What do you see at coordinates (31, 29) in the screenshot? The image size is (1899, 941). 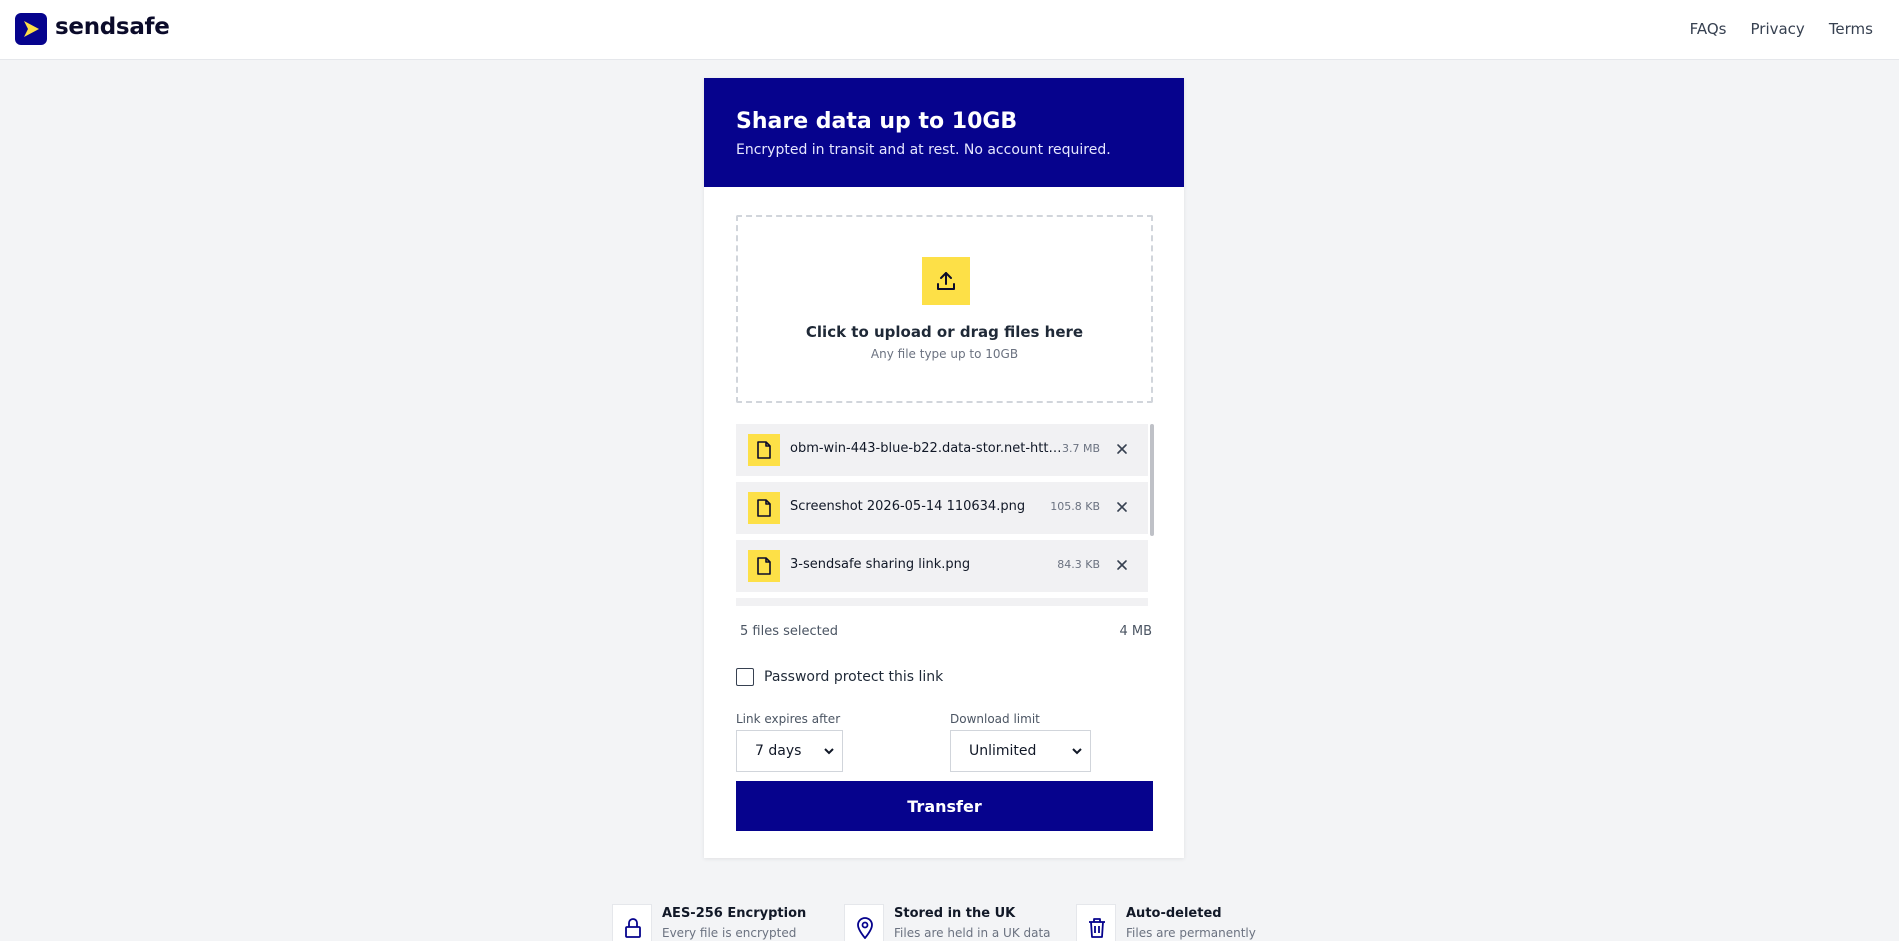 I see `sendsafe-logo-icon` at bounding box center [31, 29].